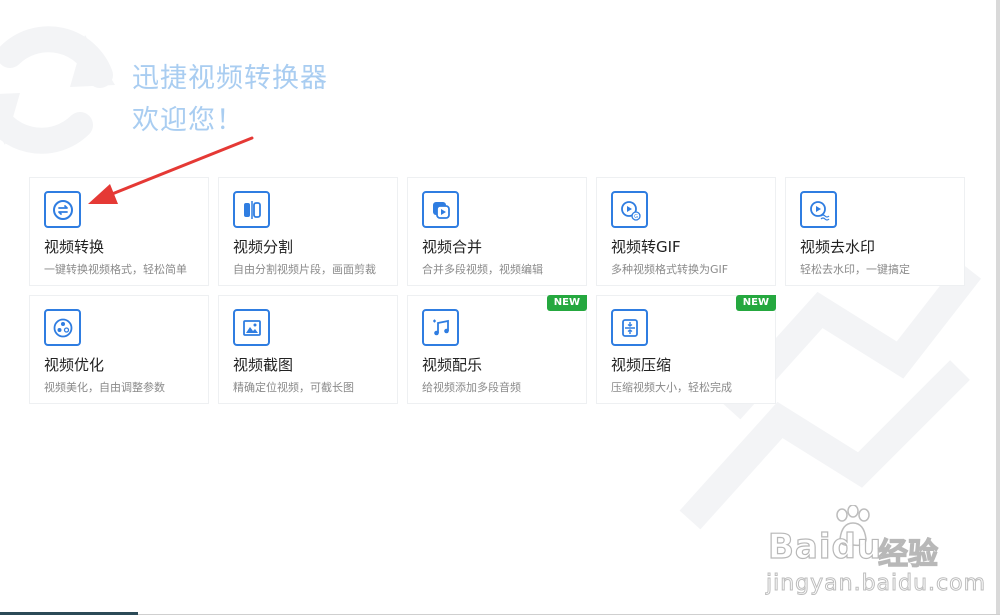  I want to click on tool-card-watermark-remove: 视频去水印 轻松去水印，一键搞定, so click(875, 231).